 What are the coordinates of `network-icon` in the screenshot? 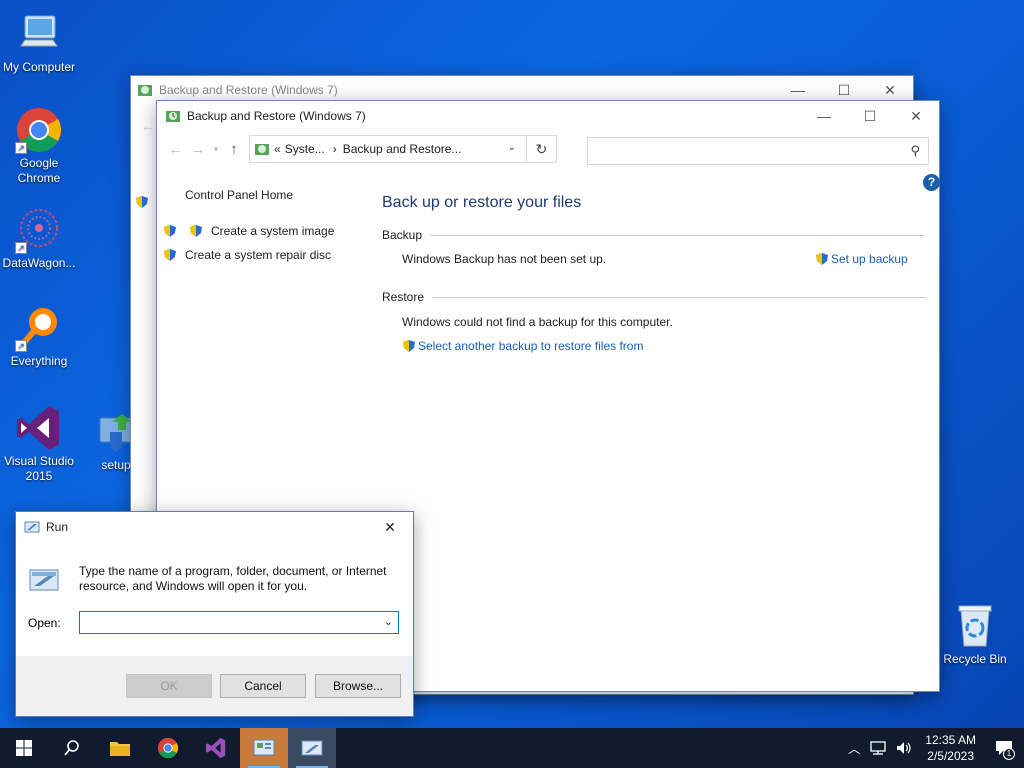 It's located at (878, 748).